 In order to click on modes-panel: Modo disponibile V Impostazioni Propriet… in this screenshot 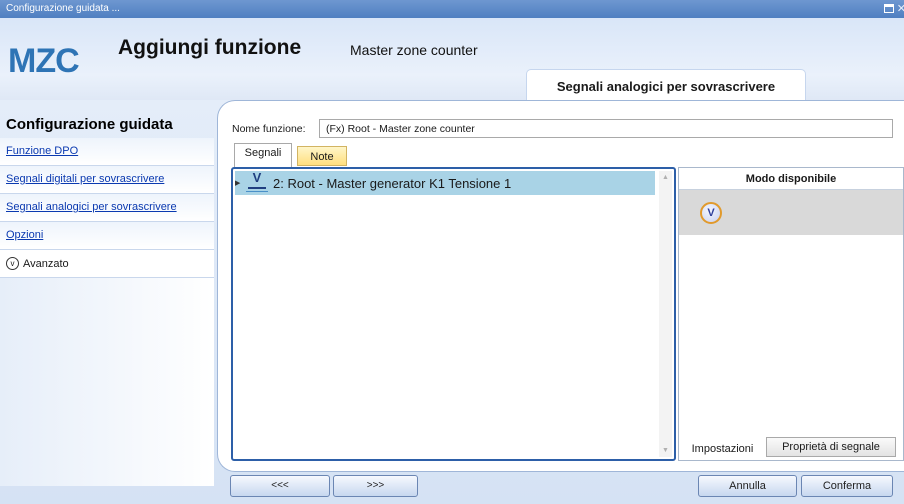, I will do `click(791, 314)`.